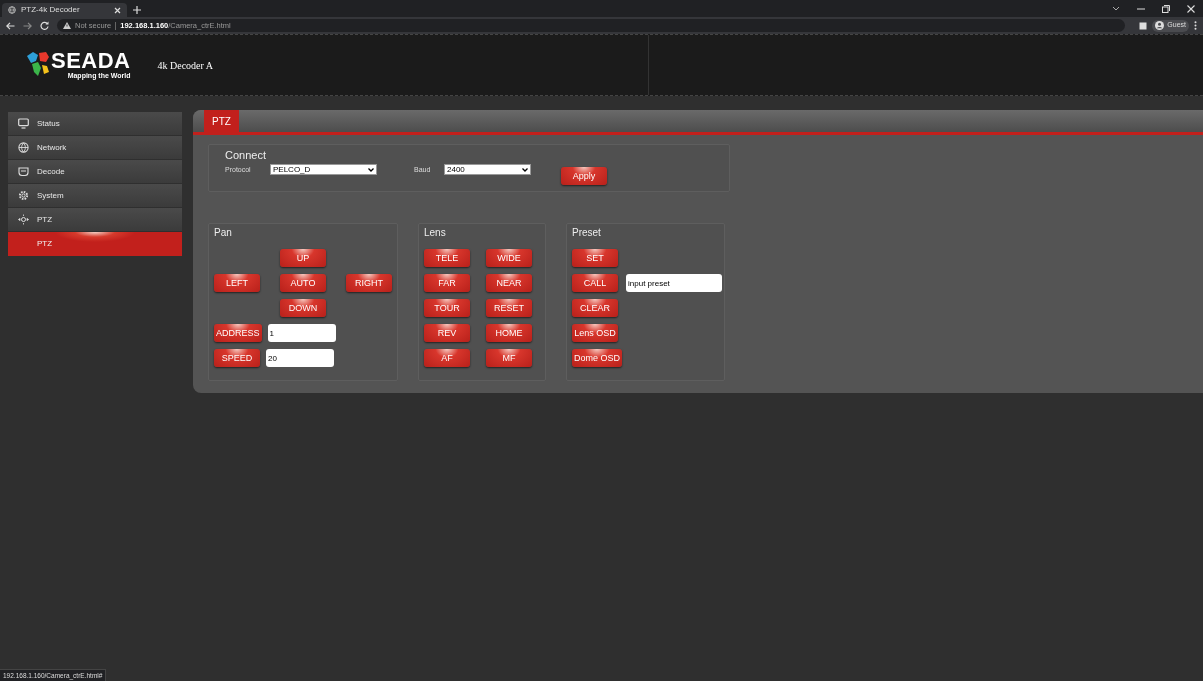 This screenshot has height=681, width=1203. Describe the element at coordinates (587, 233) in the screenshot. I see `section-title: Preset` at that location.